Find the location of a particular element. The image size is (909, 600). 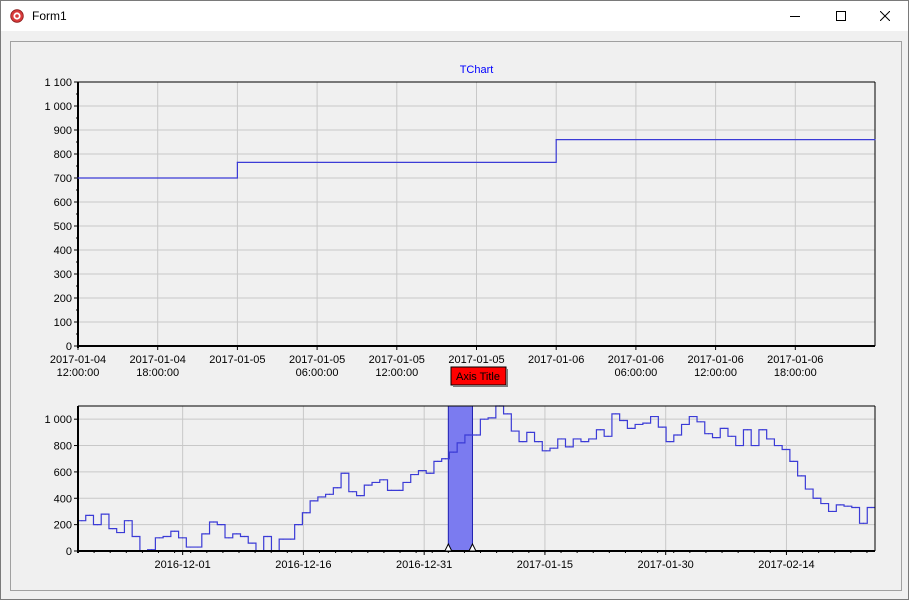

title-bar: Form1 is located at coordinates (454, 16).